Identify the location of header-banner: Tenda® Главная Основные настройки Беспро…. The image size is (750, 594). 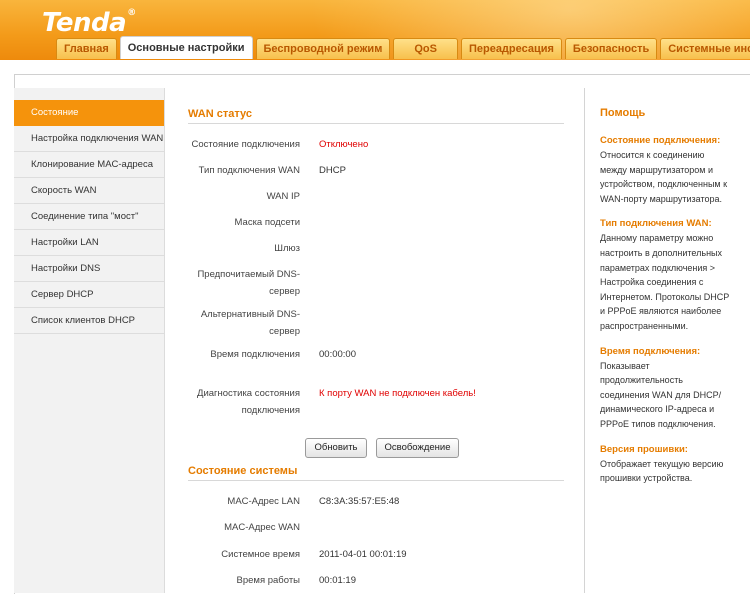
(375, 30).